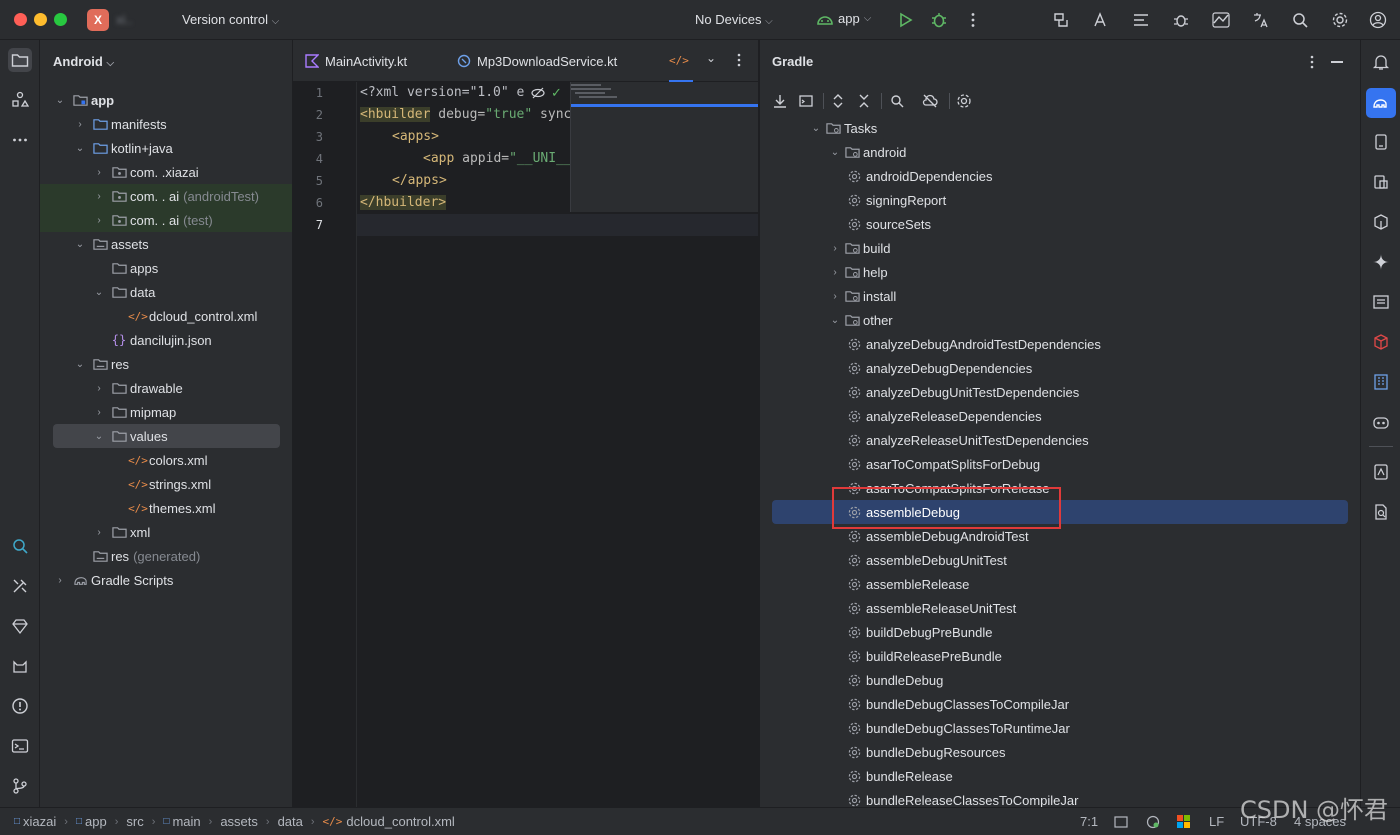 This screenshot has height=835, width=1400. I want to click on gradle-task-row: analyzeReleaseDependencies, so click(944, 416).